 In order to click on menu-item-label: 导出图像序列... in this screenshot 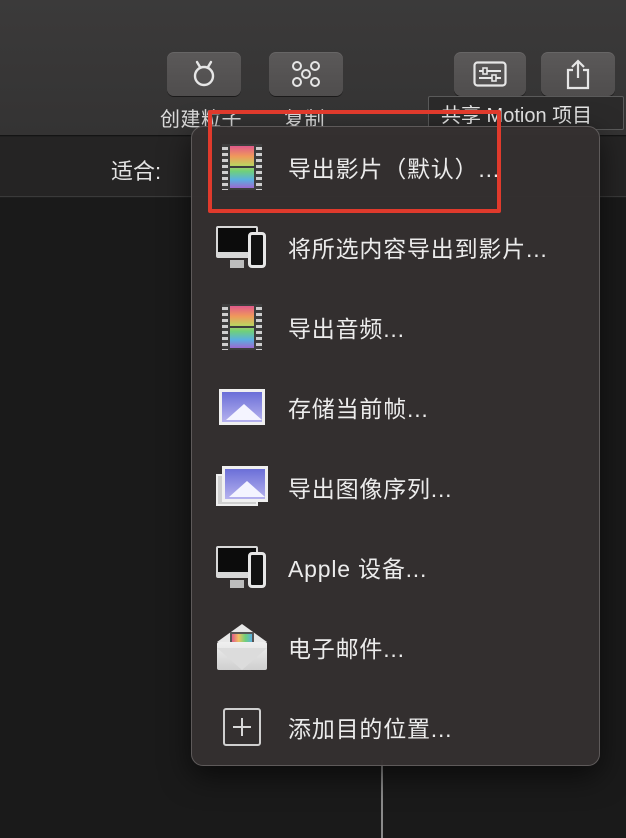, I will do `click(370, 489)`.